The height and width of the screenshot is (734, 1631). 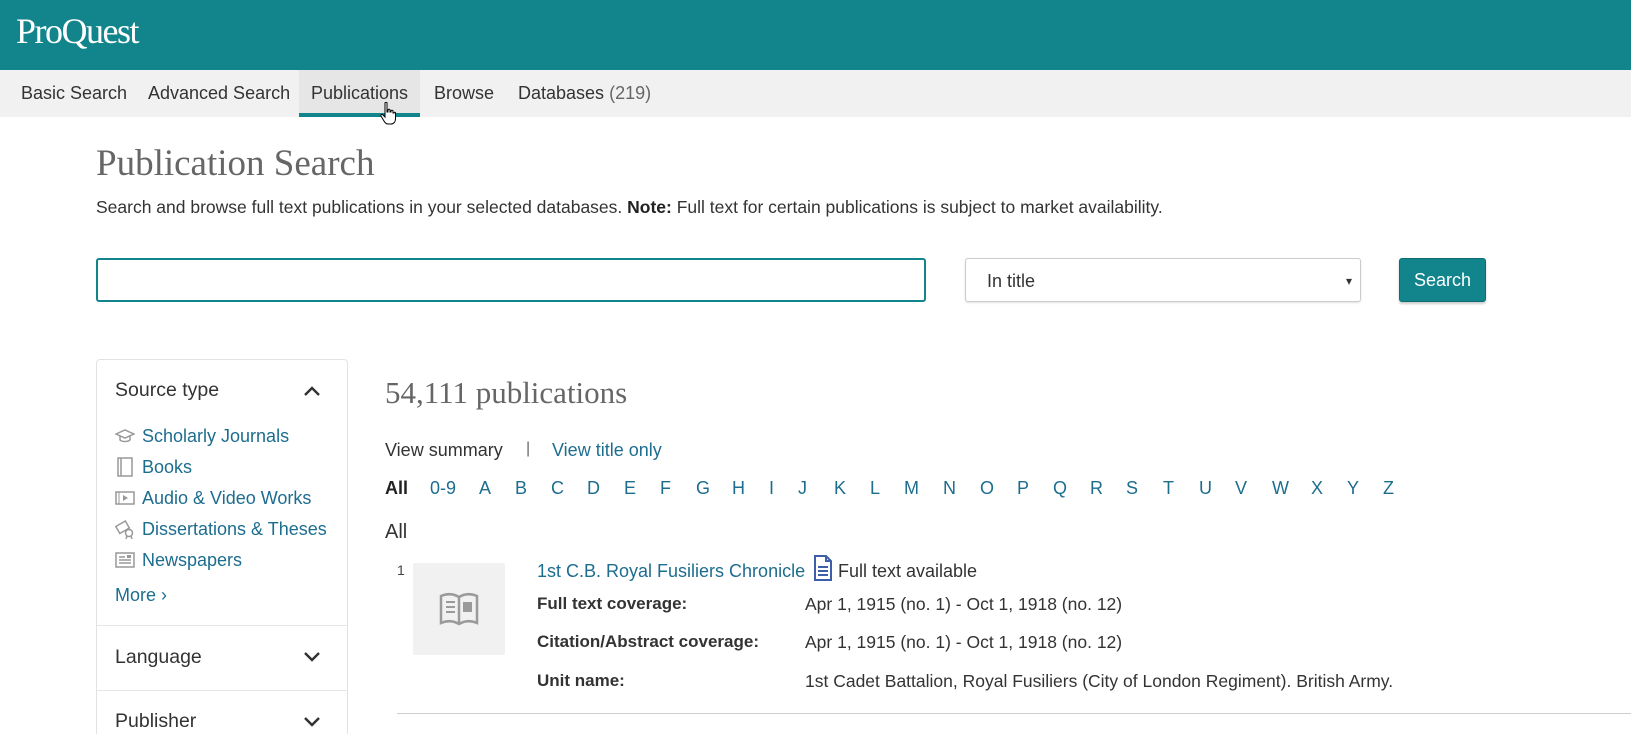 I want to click on dropdown-arrow-icon: ▾, so click(x=1348, y=281).